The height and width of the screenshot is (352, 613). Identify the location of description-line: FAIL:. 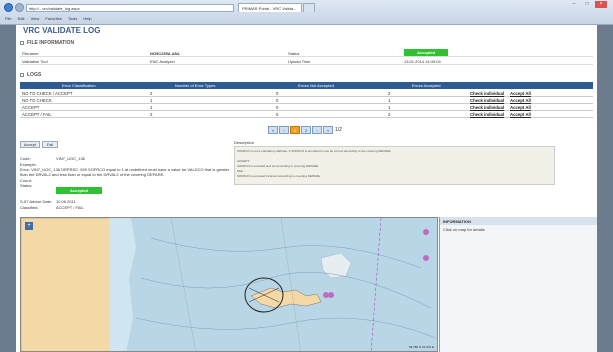
(241, 171).